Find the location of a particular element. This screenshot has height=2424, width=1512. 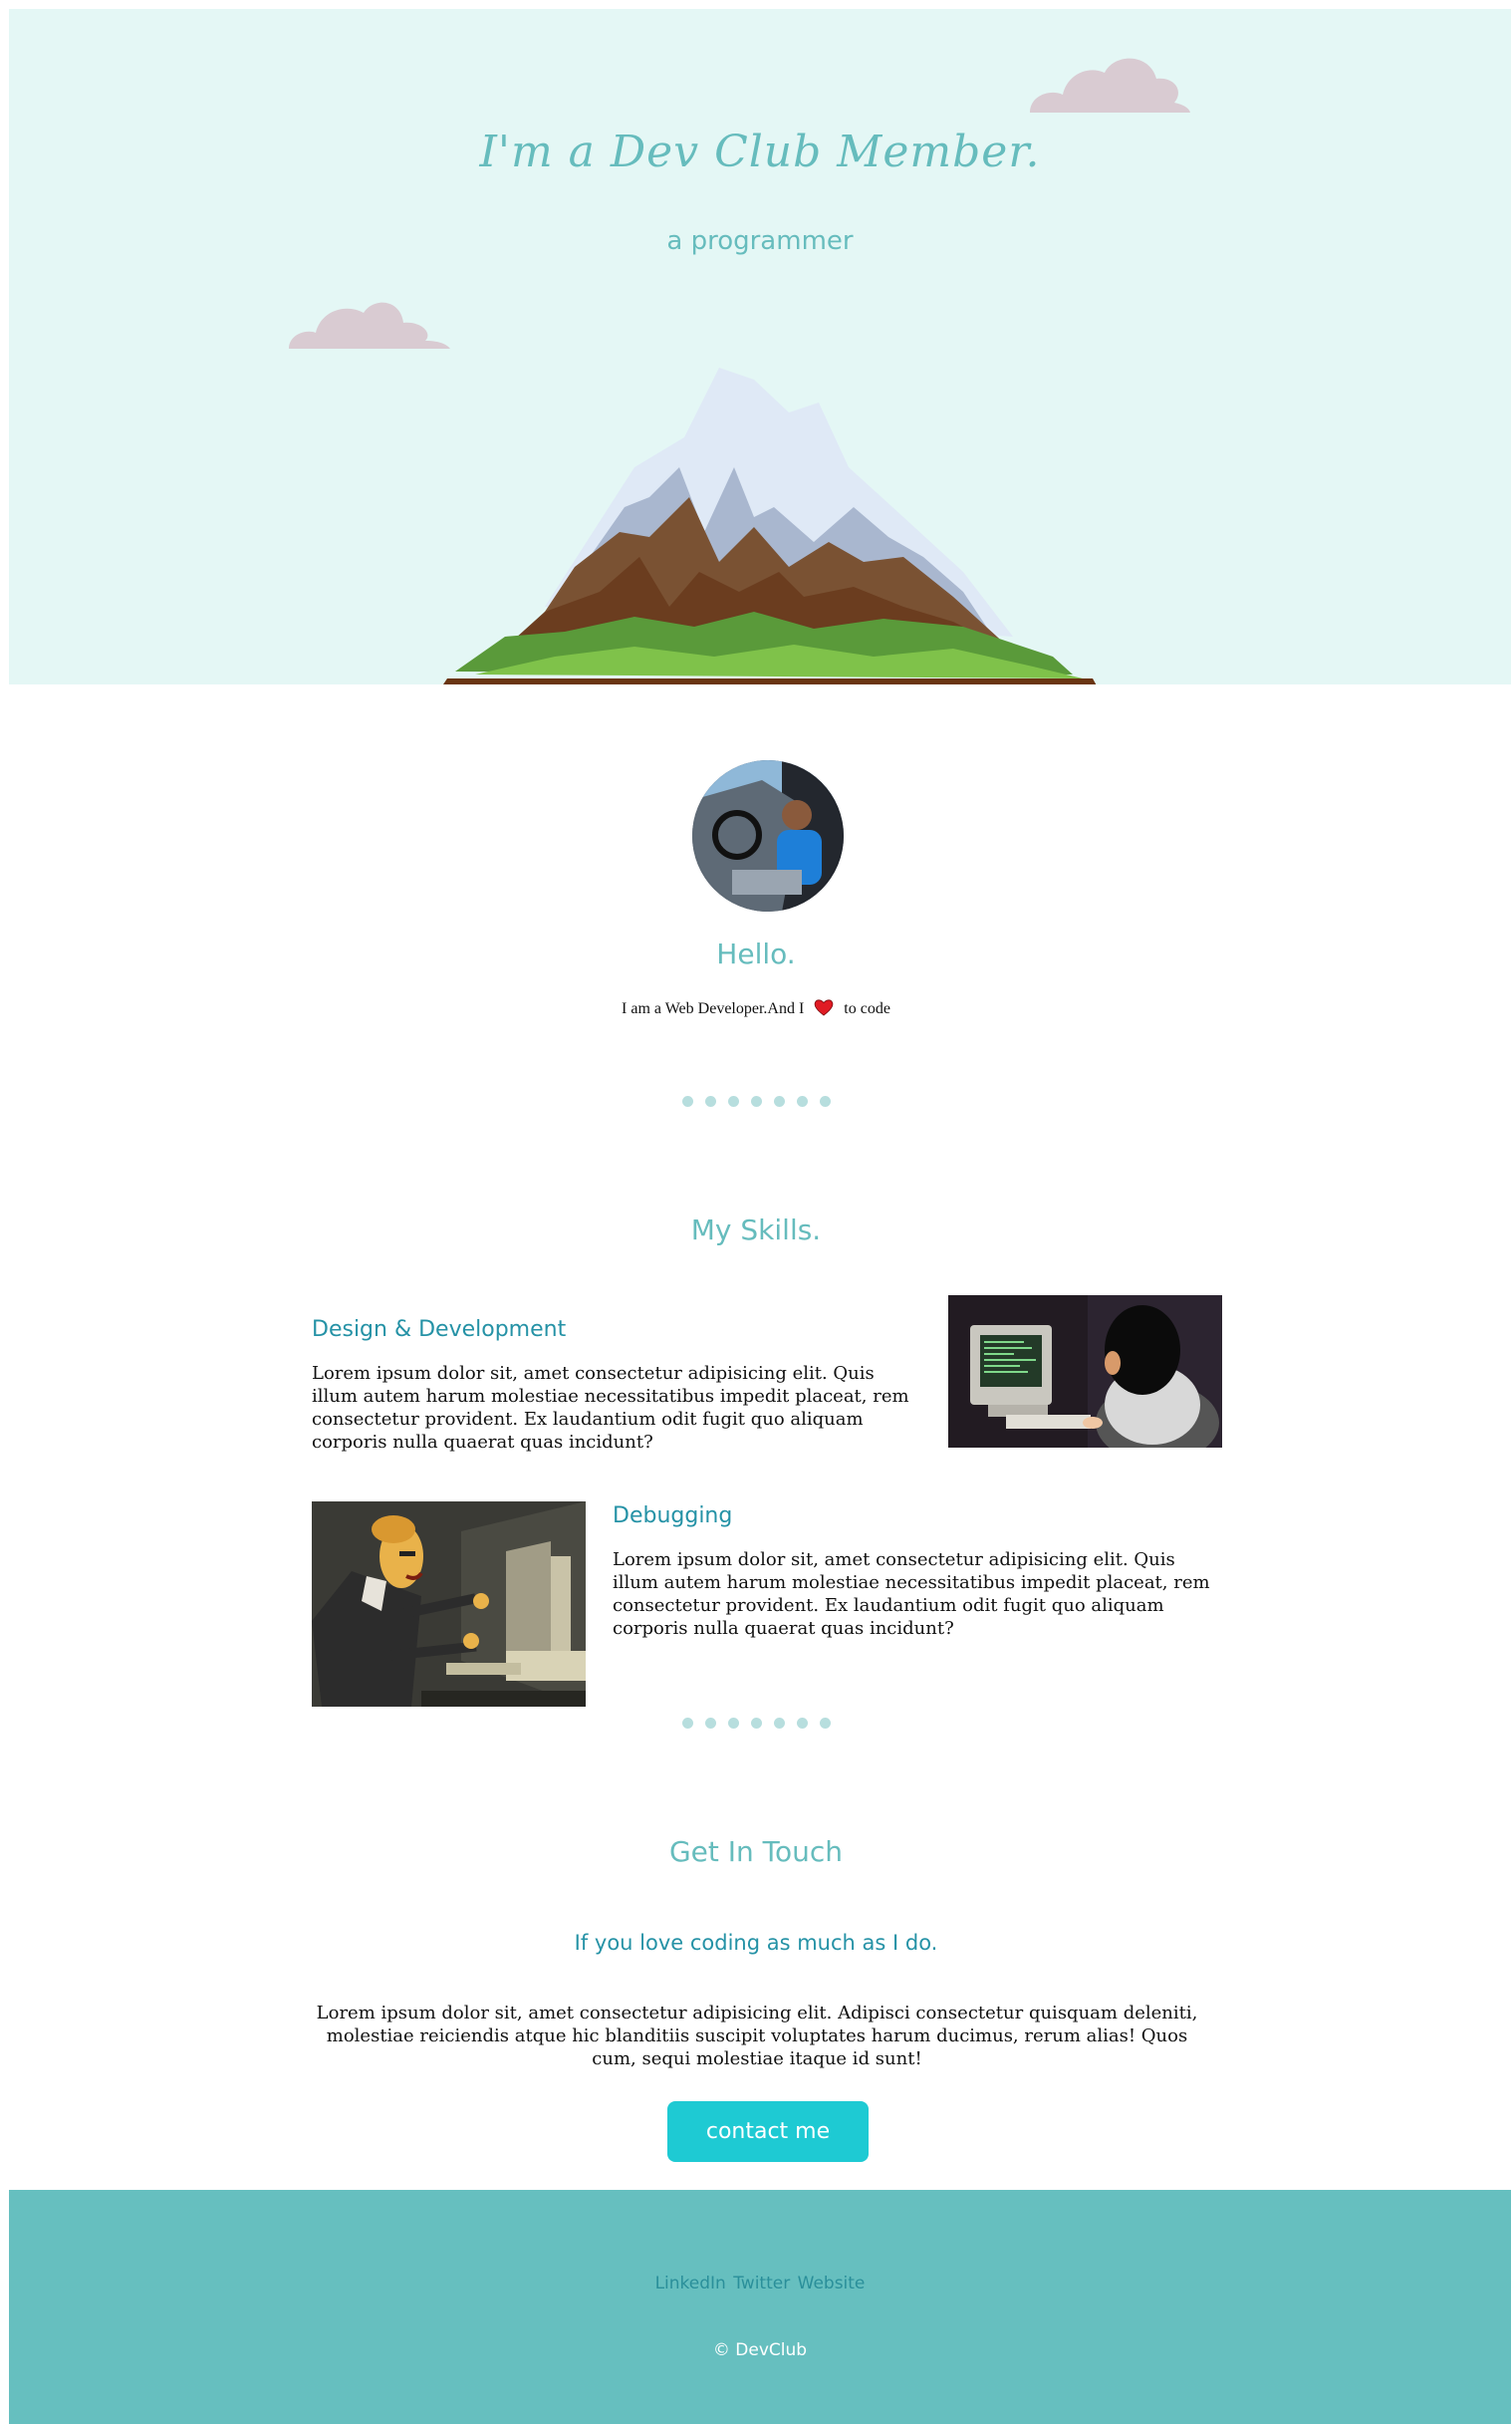

hero-subtitle: a programmer is located at coordinates (760, 241).